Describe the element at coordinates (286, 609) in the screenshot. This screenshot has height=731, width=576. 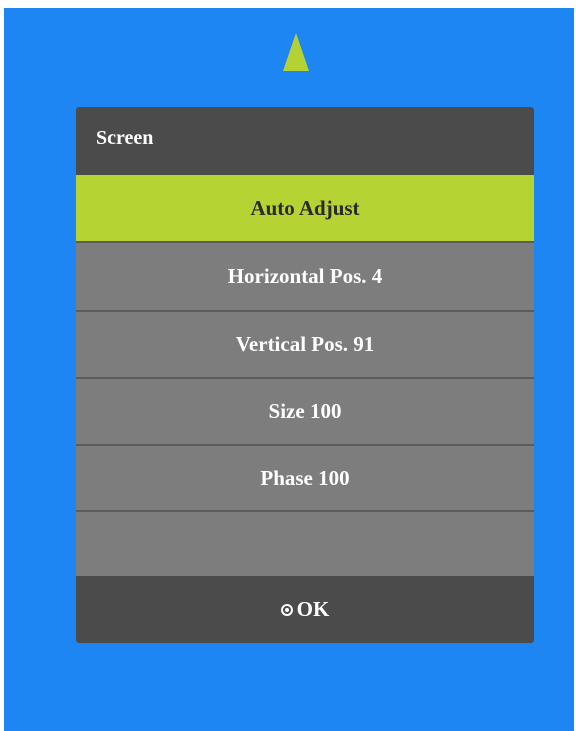
I see `ok-circle-icon` at that location.